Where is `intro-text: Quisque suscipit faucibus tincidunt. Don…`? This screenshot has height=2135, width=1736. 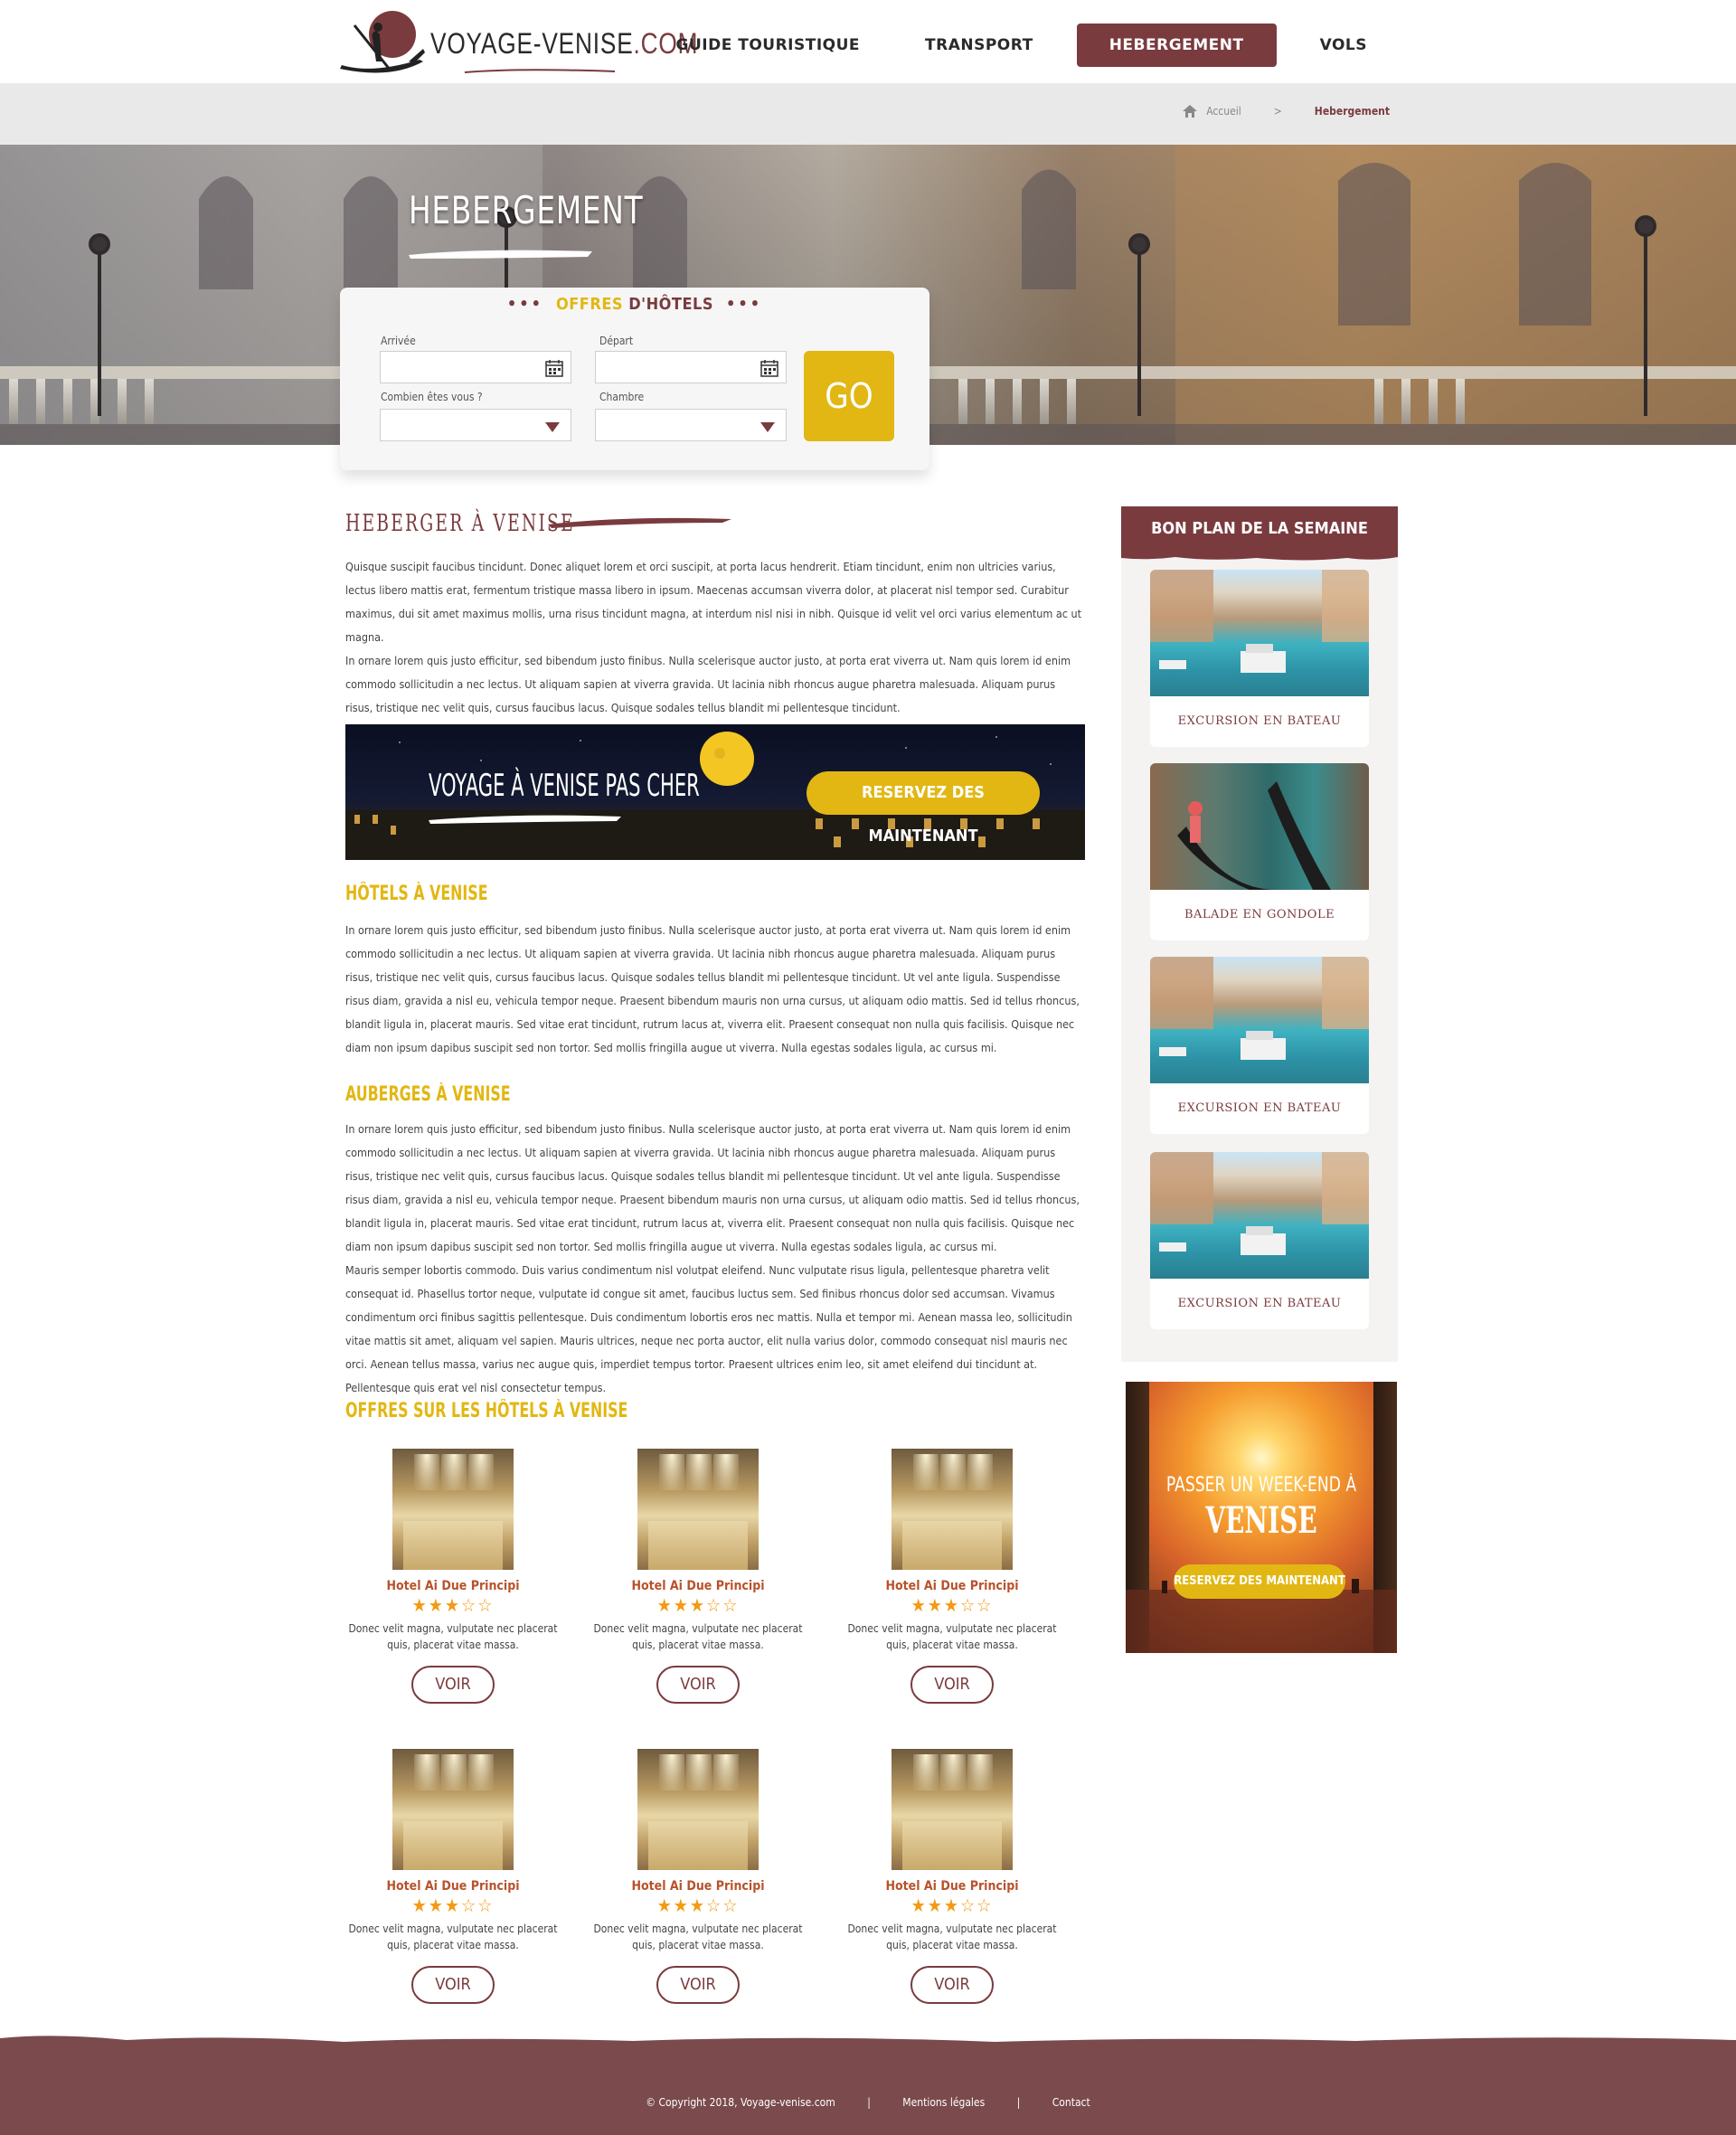 intro-text: Quisque suscipit faucibus tincidunt. Don… is located at coordinates (714, 637).